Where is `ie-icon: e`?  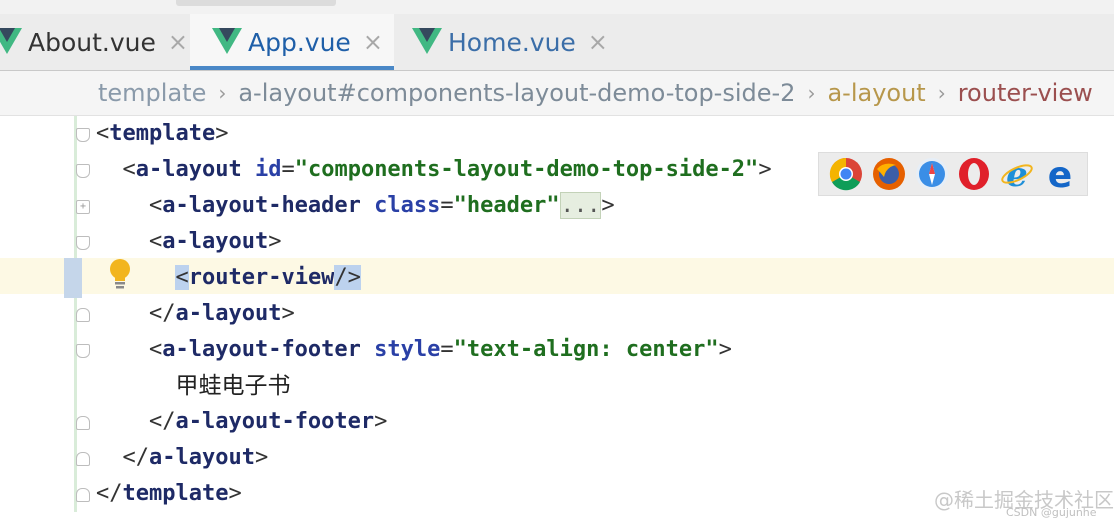
ie-icon: e is located at coordinates (1017, 174).